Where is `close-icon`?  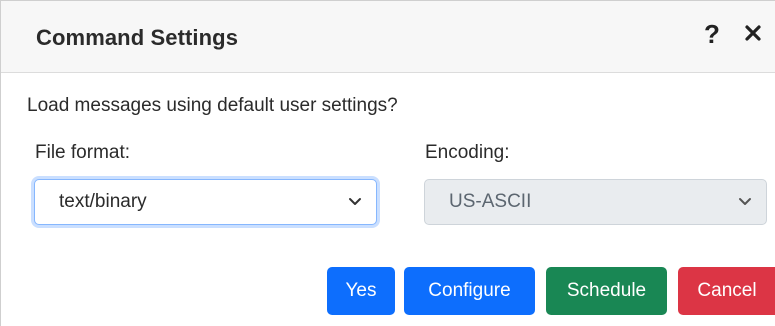
close-icon is located at coordinates (753, 33).